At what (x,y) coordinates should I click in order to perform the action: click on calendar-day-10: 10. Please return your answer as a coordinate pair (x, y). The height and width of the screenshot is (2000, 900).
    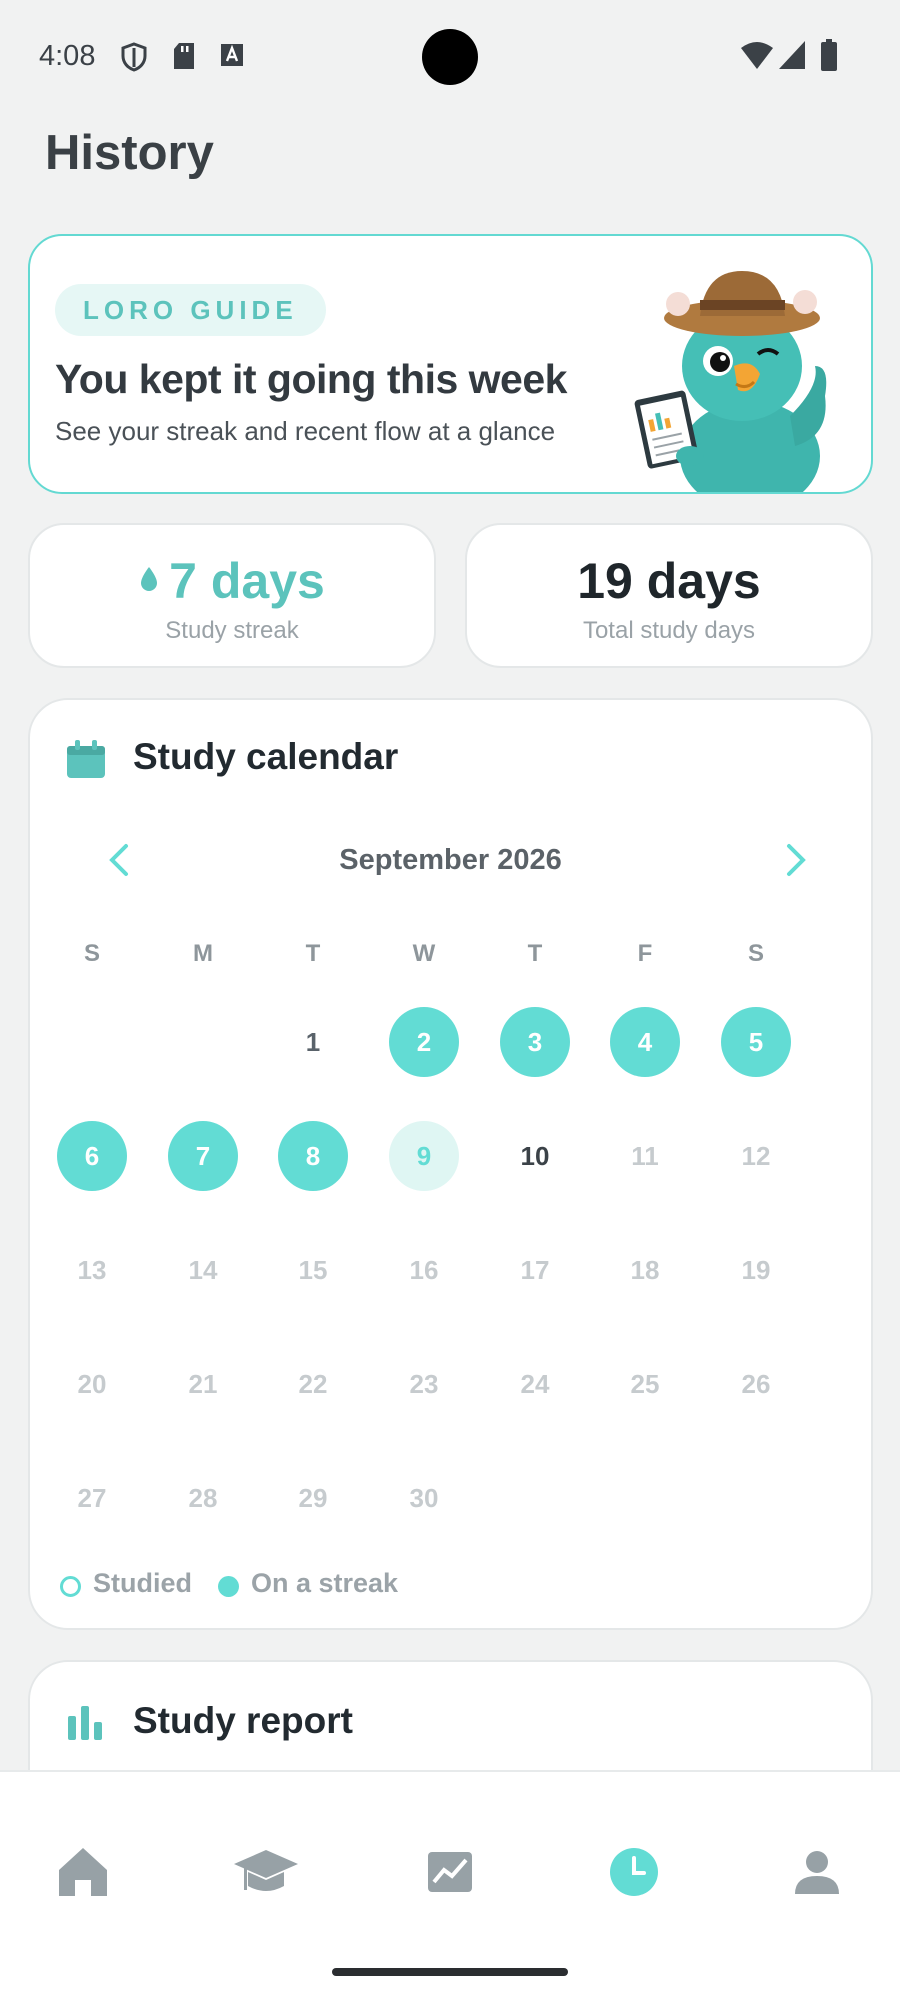
    Looking at the image, I should click on (535, 1156).